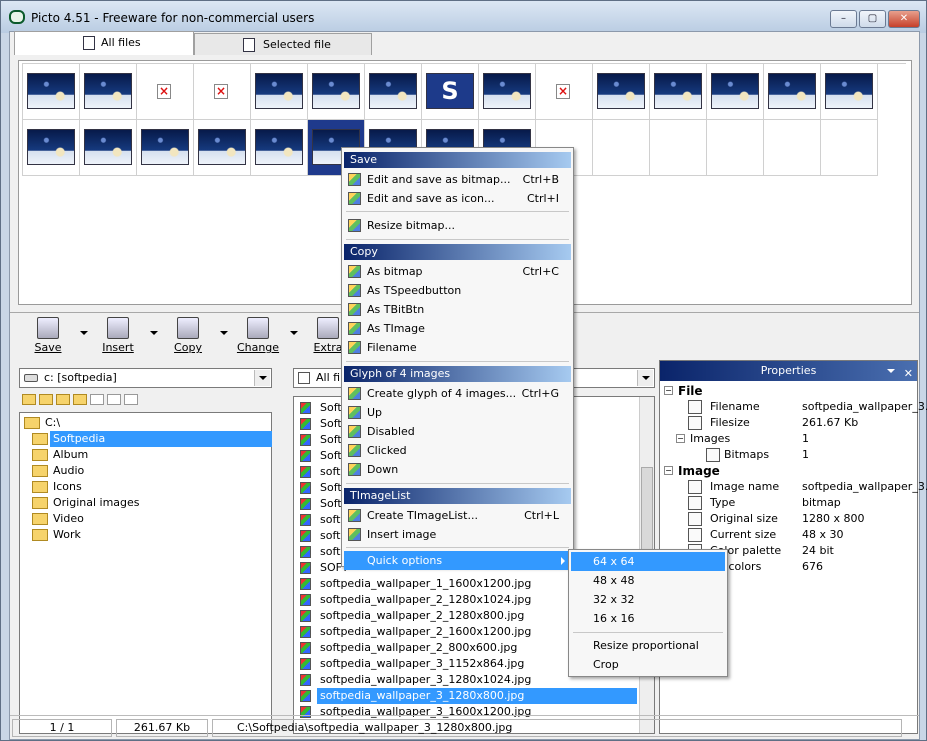 The height and width of the screenshot is (741, 927). What do you see at coordinates (104, 43) in the screenshot?
I see `tab-all-files: All files` at bounding box center [104, 43].